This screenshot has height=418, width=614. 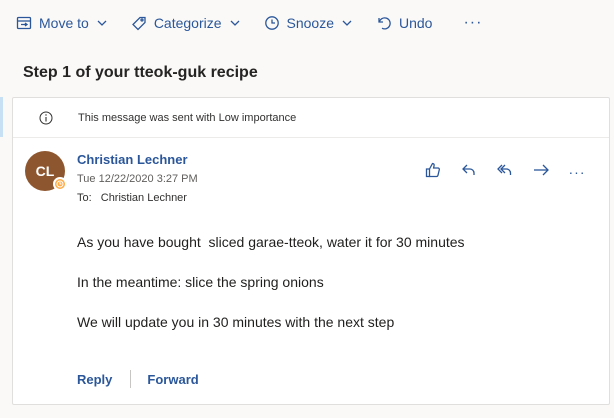 I want to click on forward-icon-button, so click(x=541, y=172).